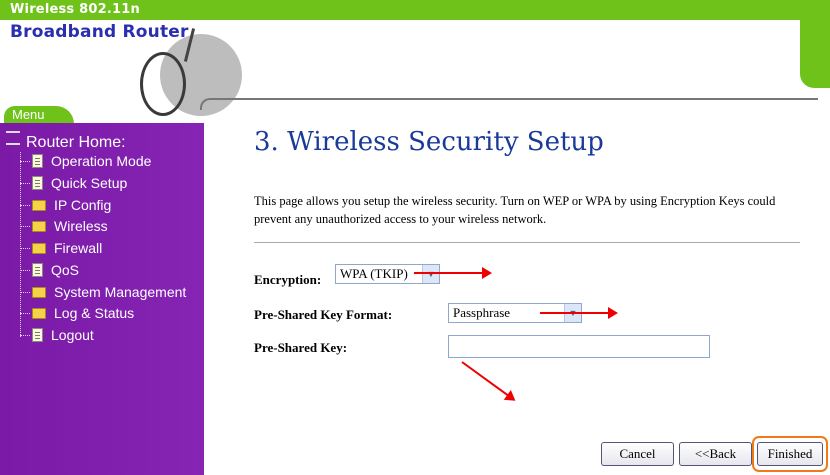 The image size is (830, 475). I want to click on sidebar-item-label: Operation Mode, so click(101, 161).